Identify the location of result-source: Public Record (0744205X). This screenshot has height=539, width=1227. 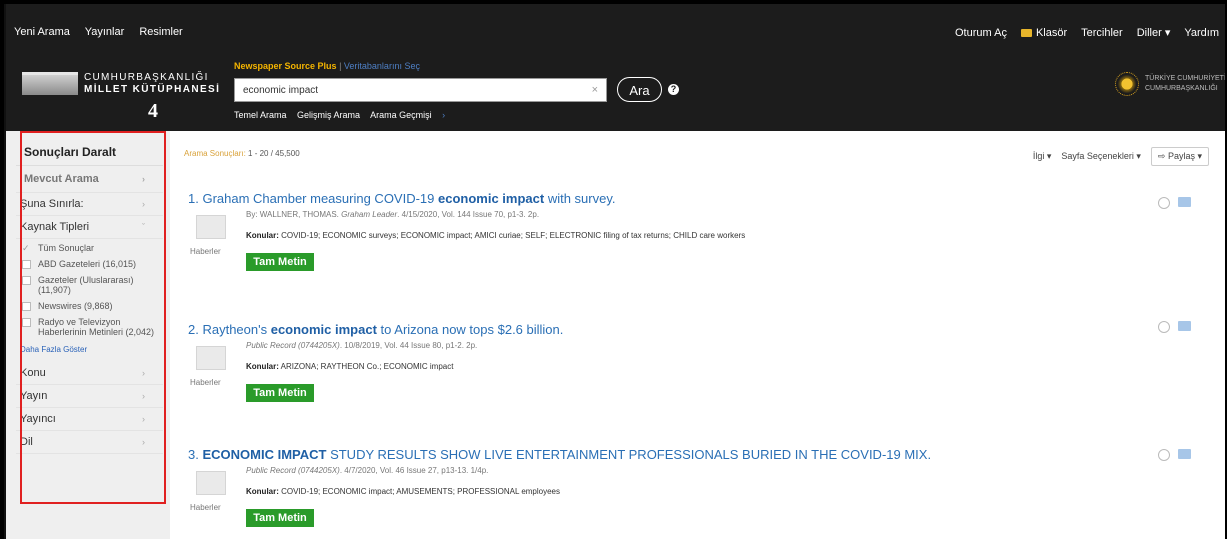
(293, 345).